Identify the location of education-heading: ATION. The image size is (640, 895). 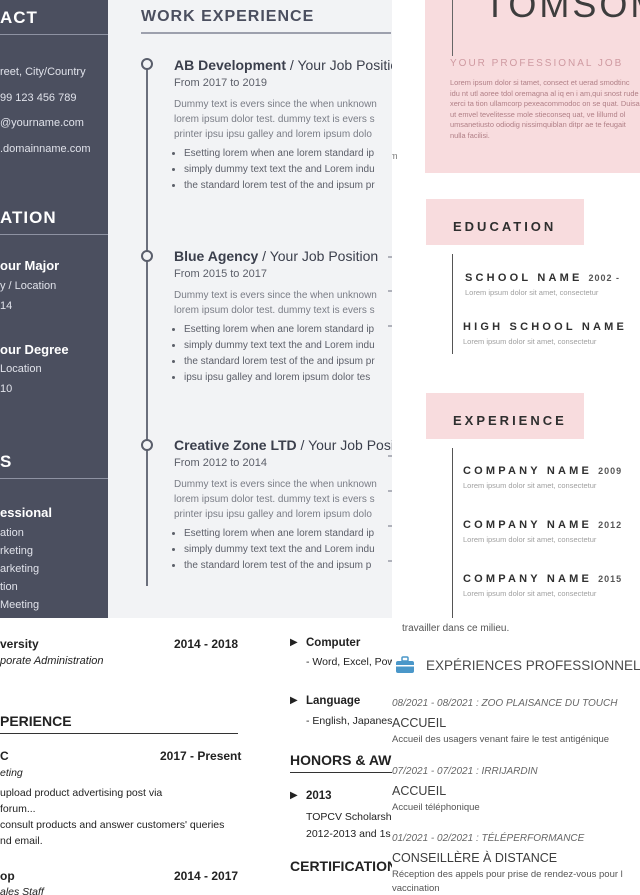
(28, 217).